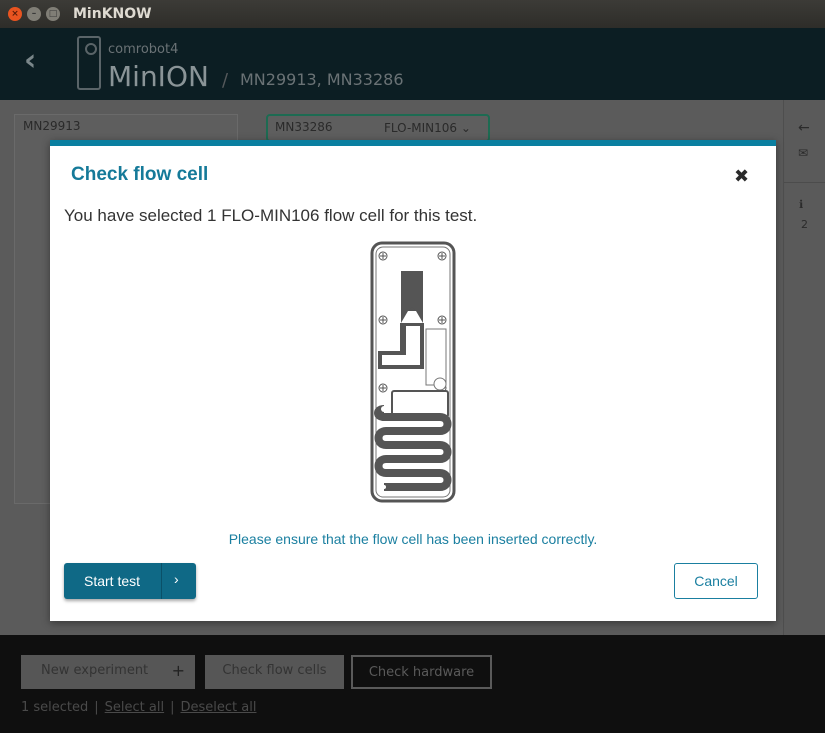  I want to click on close-icon: ✖, so click(741, 177).